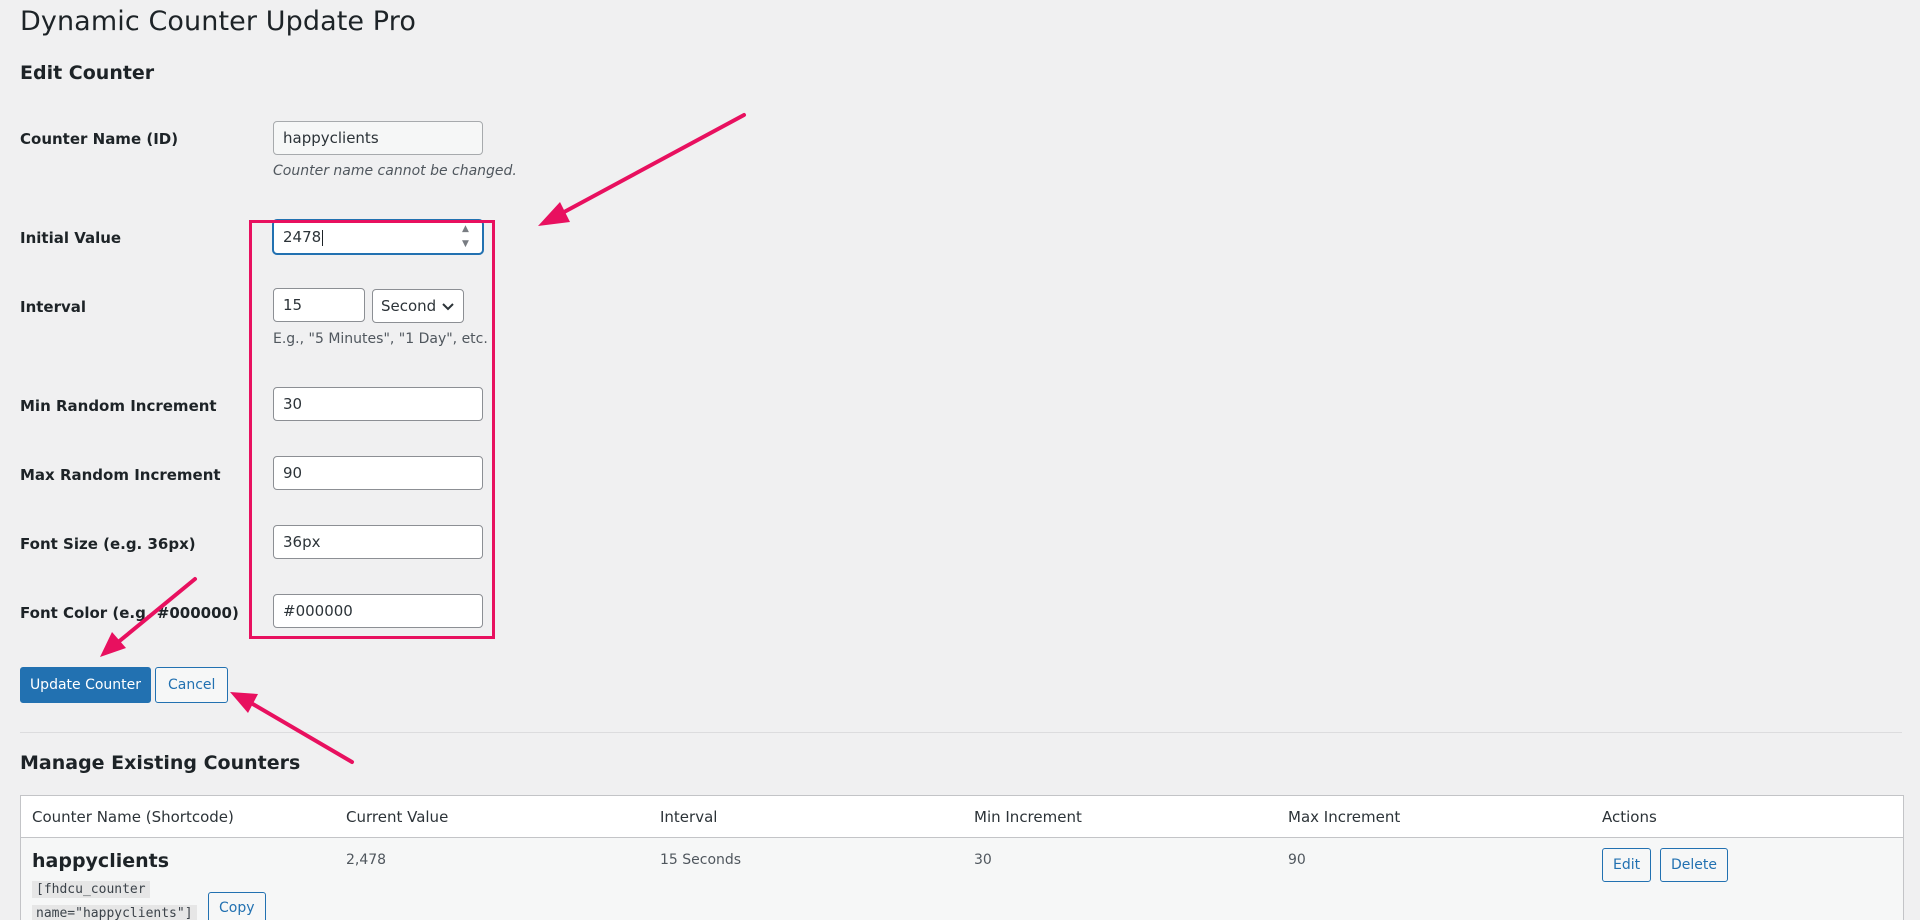 The image size is (1920, 920). I want to click on counter-row-interval: 15 Seconds, so click(701, 860).